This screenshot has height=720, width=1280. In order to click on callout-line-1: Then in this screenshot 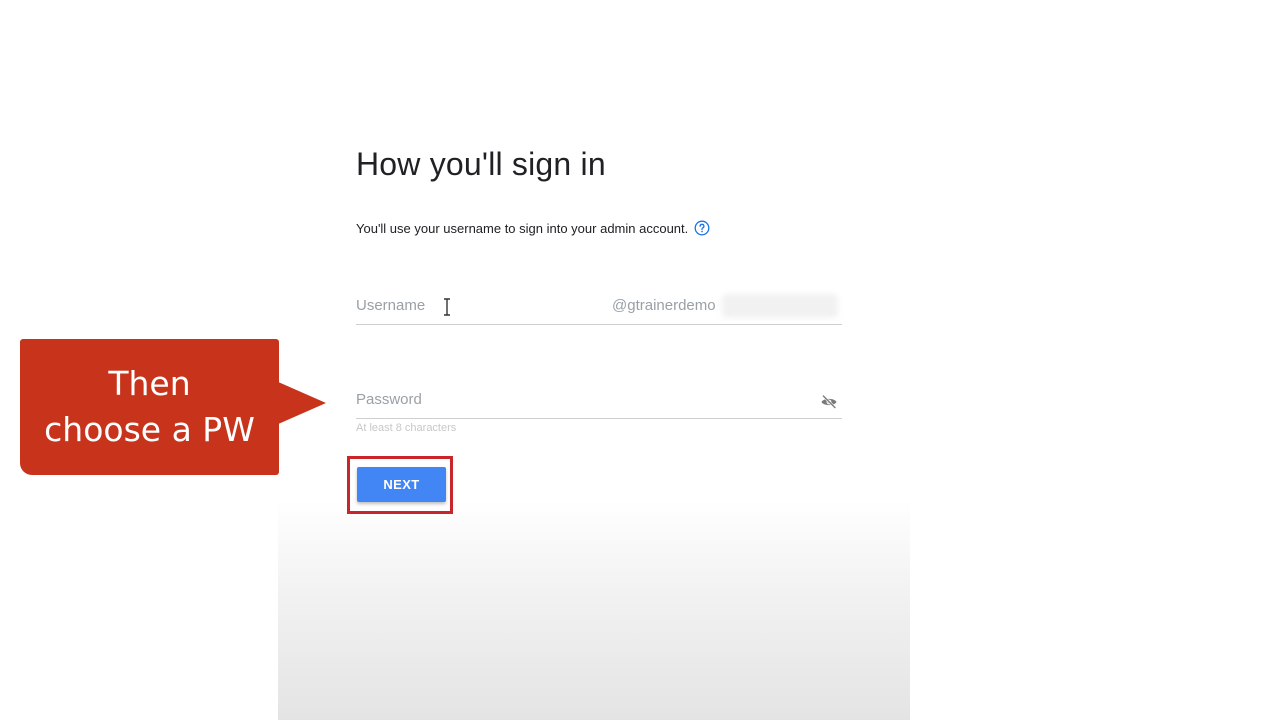, I will do `click(149, 383)`.